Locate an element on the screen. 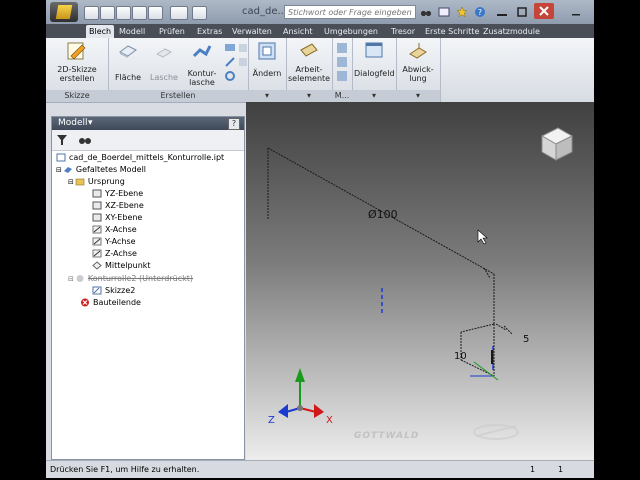  ursprung-label: Ursprung is located at coordinates (106, 181).